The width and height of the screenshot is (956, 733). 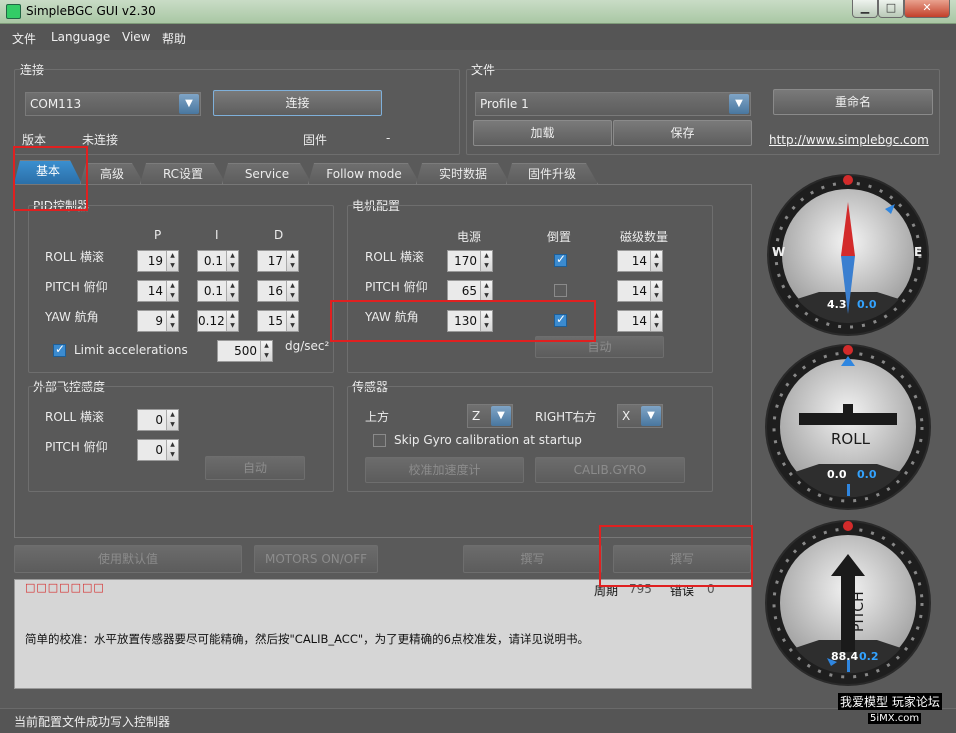 What do you see at coordinates (610, 470) in the screenshot?
I see `calib-gyro-button: CALIB.GYRO` at bounding box center [610, 470].